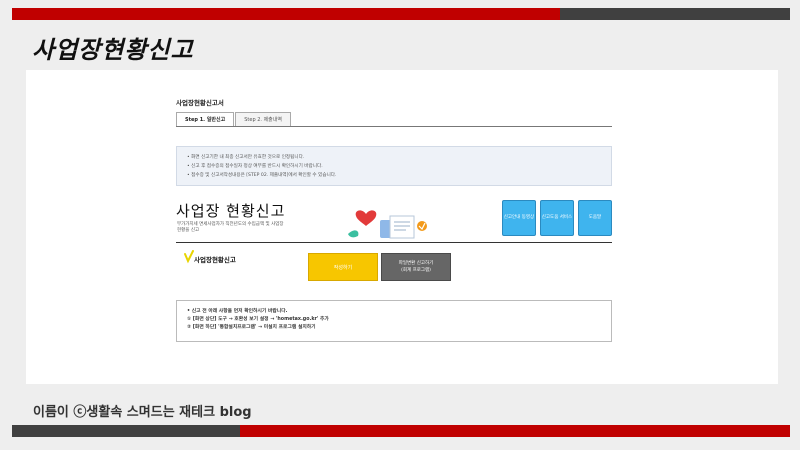 The height and width of the screenshot is (450, 800). I want to click on notice-line: • 신고 후 접수증의 접수일자 정상 여부를 반드시 확인하시기 바랍니다., so click(255, 166).